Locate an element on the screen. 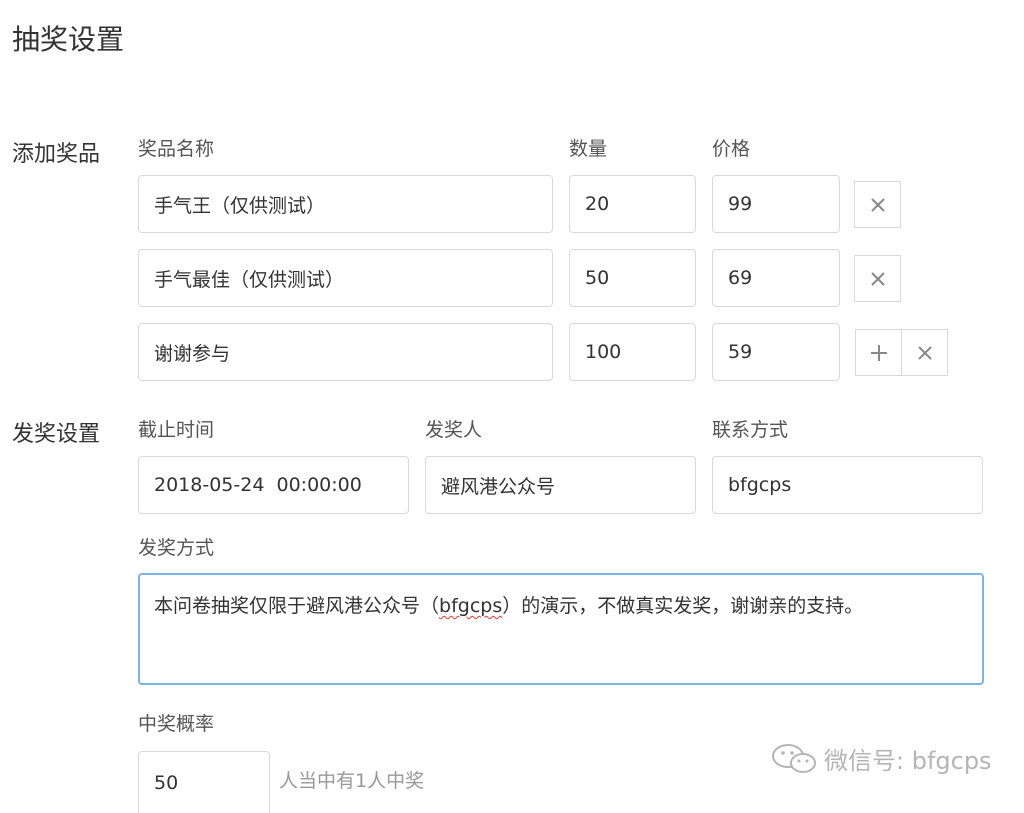  watermark: 微信号: bfgcps is located at coordinates (881, 758).